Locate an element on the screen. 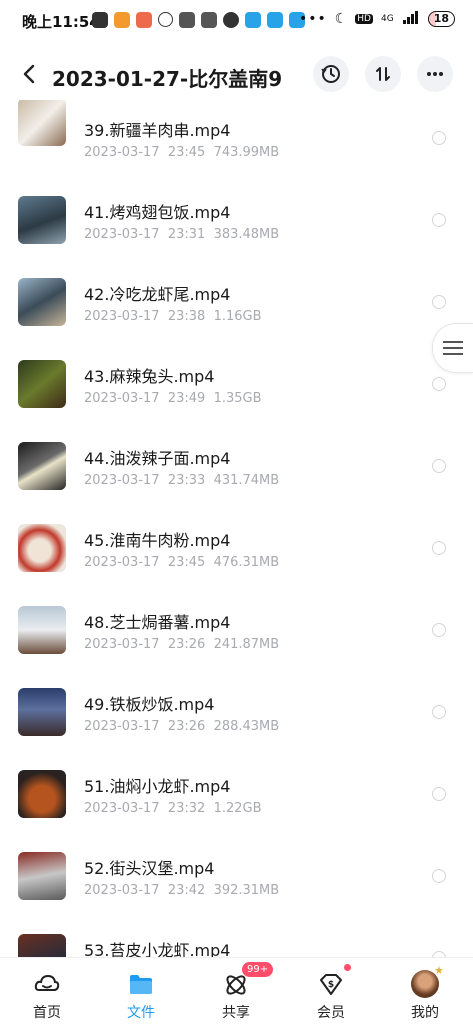 This screenshot has height=1024, width=473. tab-profile: ★ 我的 is located at coordinates (425, 991).